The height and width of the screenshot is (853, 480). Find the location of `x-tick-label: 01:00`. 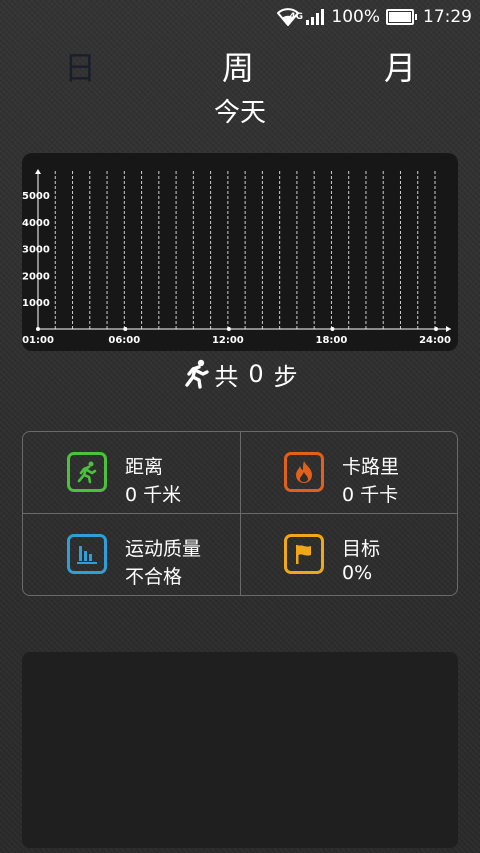

x-tick-label: 01:00 is located at coordinates (38, 340).